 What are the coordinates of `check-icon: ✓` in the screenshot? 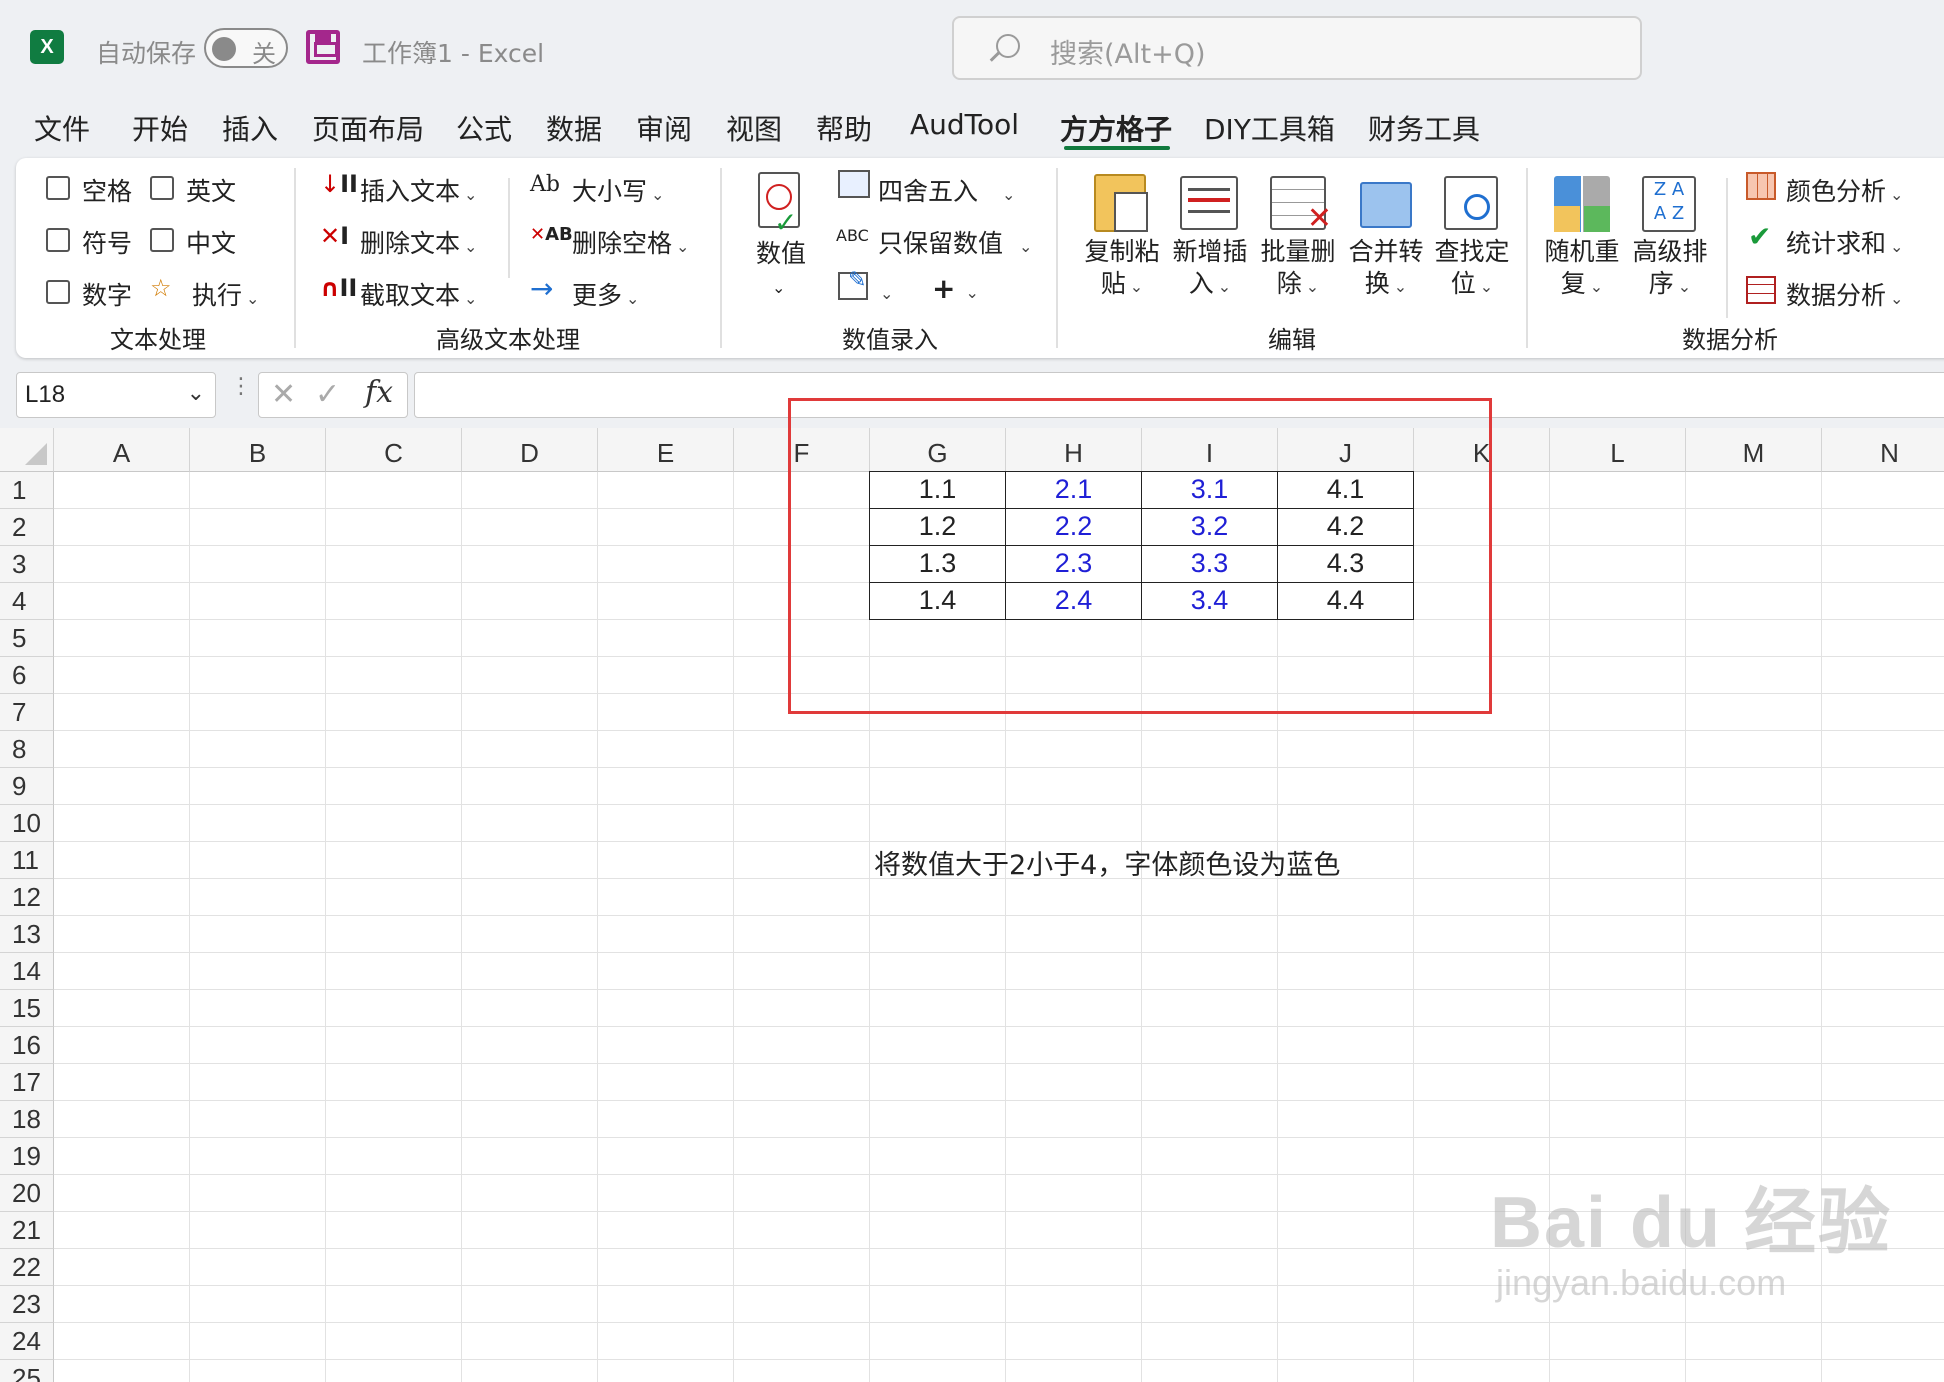 It's located at (327, 394).